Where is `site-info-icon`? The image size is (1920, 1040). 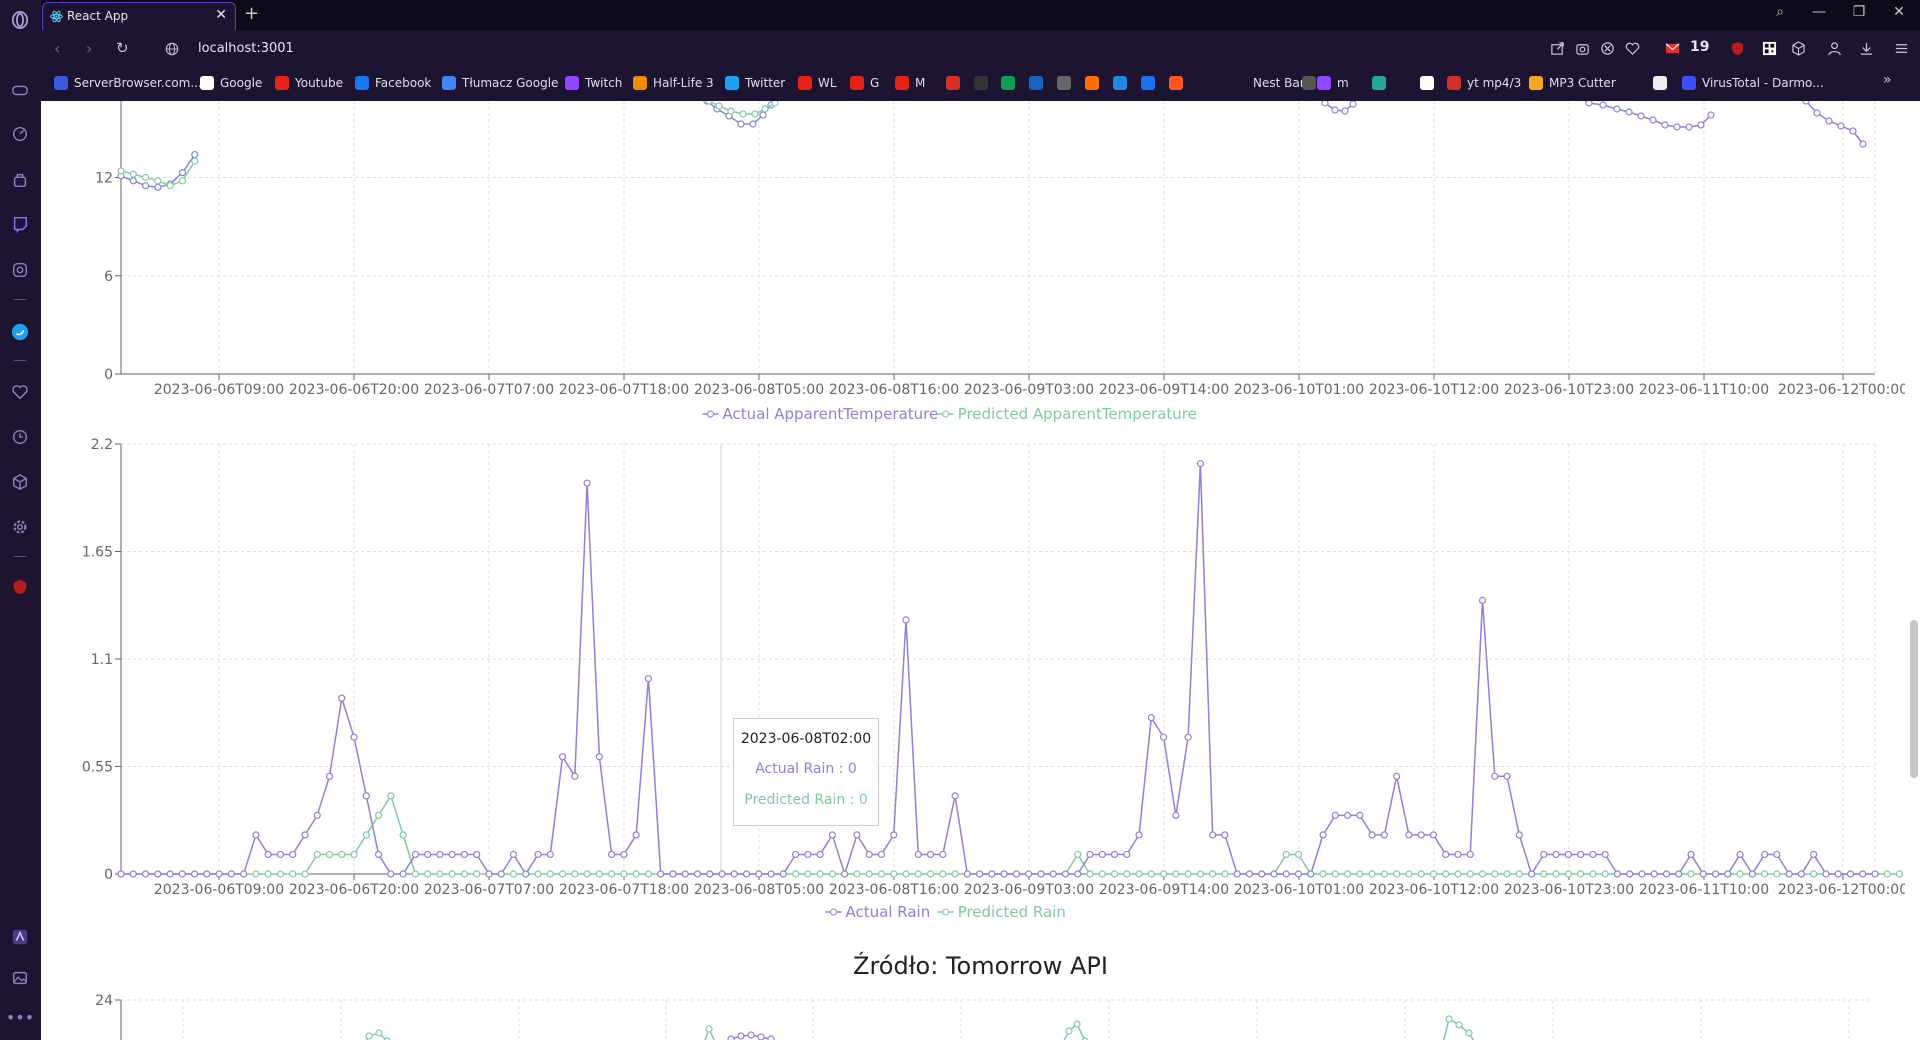
site-info-icon is located at coordinates (172, 48).